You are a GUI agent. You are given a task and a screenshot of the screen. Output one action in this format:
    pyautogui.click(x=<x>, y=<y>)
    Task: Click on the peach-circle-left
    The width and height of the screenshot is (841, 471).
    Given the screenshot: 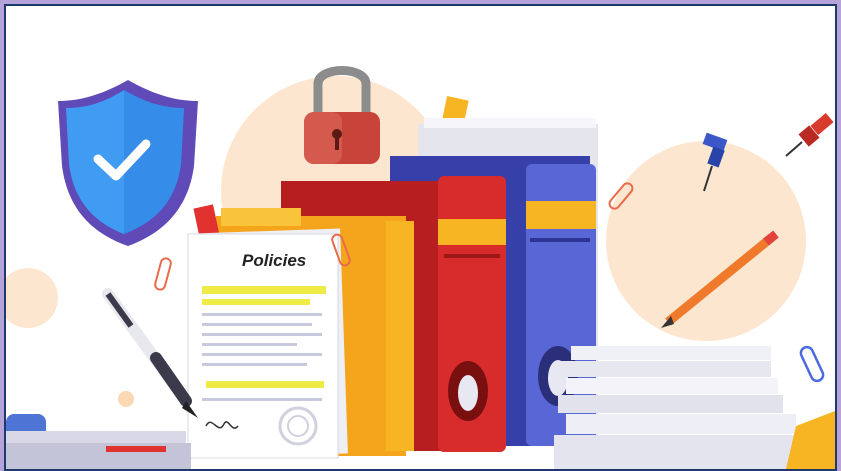 What is the action you would take?
    pyautogui.click(x=32, y=298)
    